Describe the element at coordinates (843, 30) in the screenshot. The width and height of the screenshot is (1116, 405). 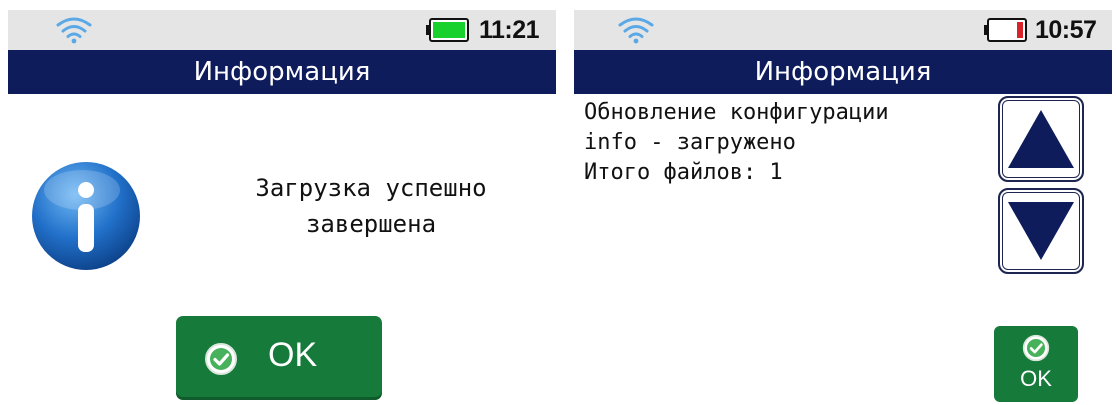
I see `status-bar: 10:57` at that location.